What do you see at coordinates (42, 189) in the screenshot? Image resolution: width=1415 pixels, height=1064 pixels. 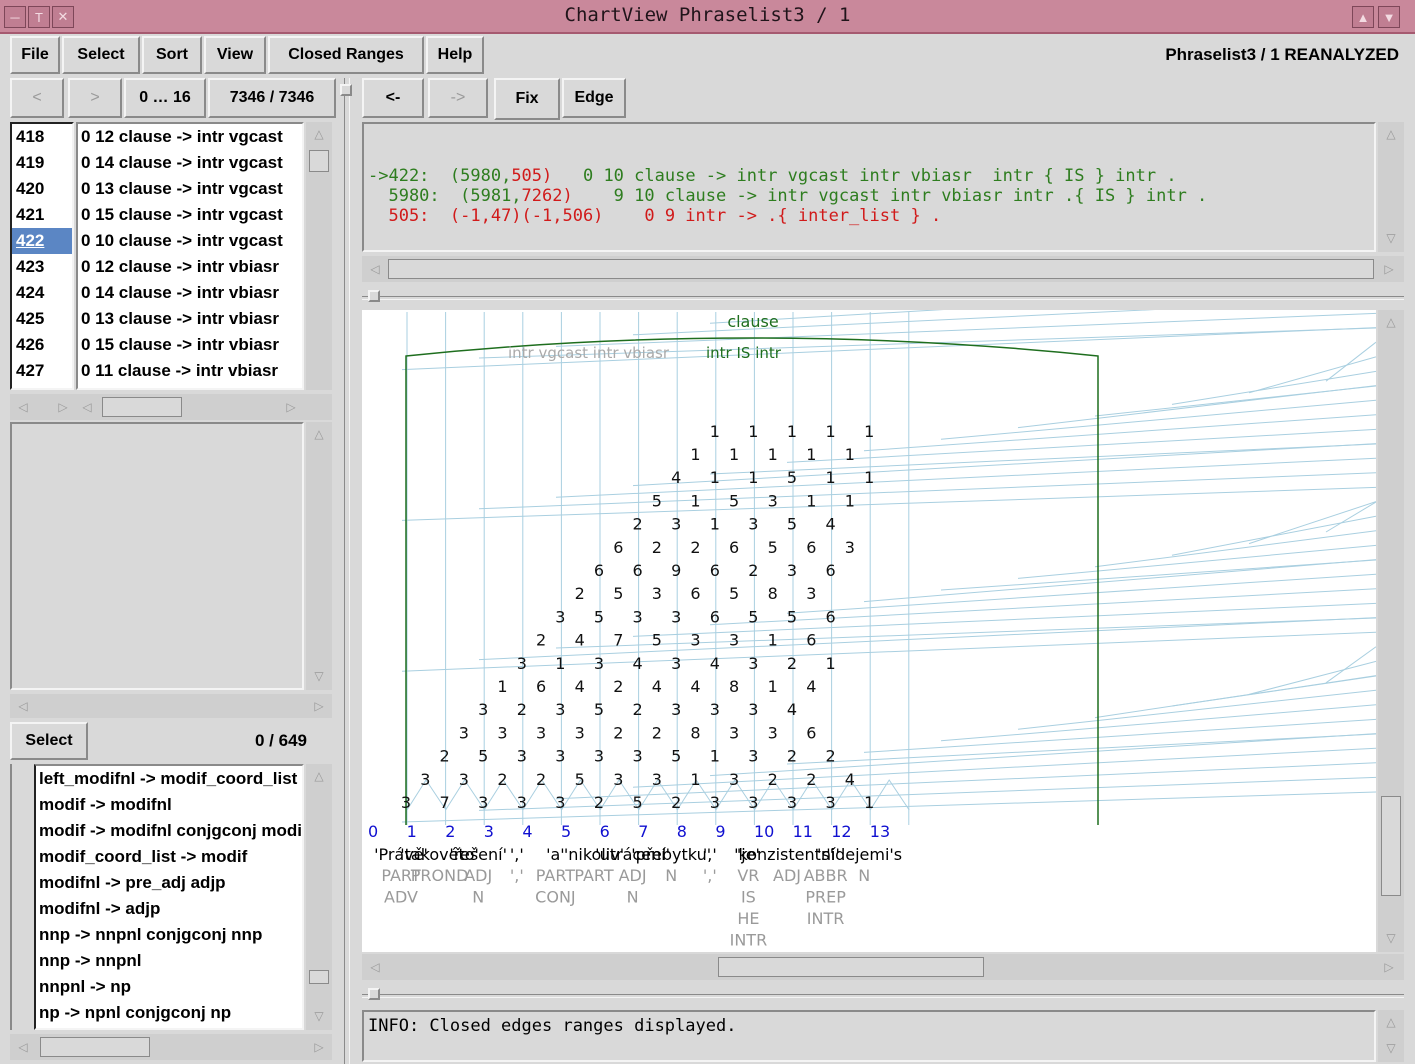 I see `list-item: 420` at bounding box center [42, 189].